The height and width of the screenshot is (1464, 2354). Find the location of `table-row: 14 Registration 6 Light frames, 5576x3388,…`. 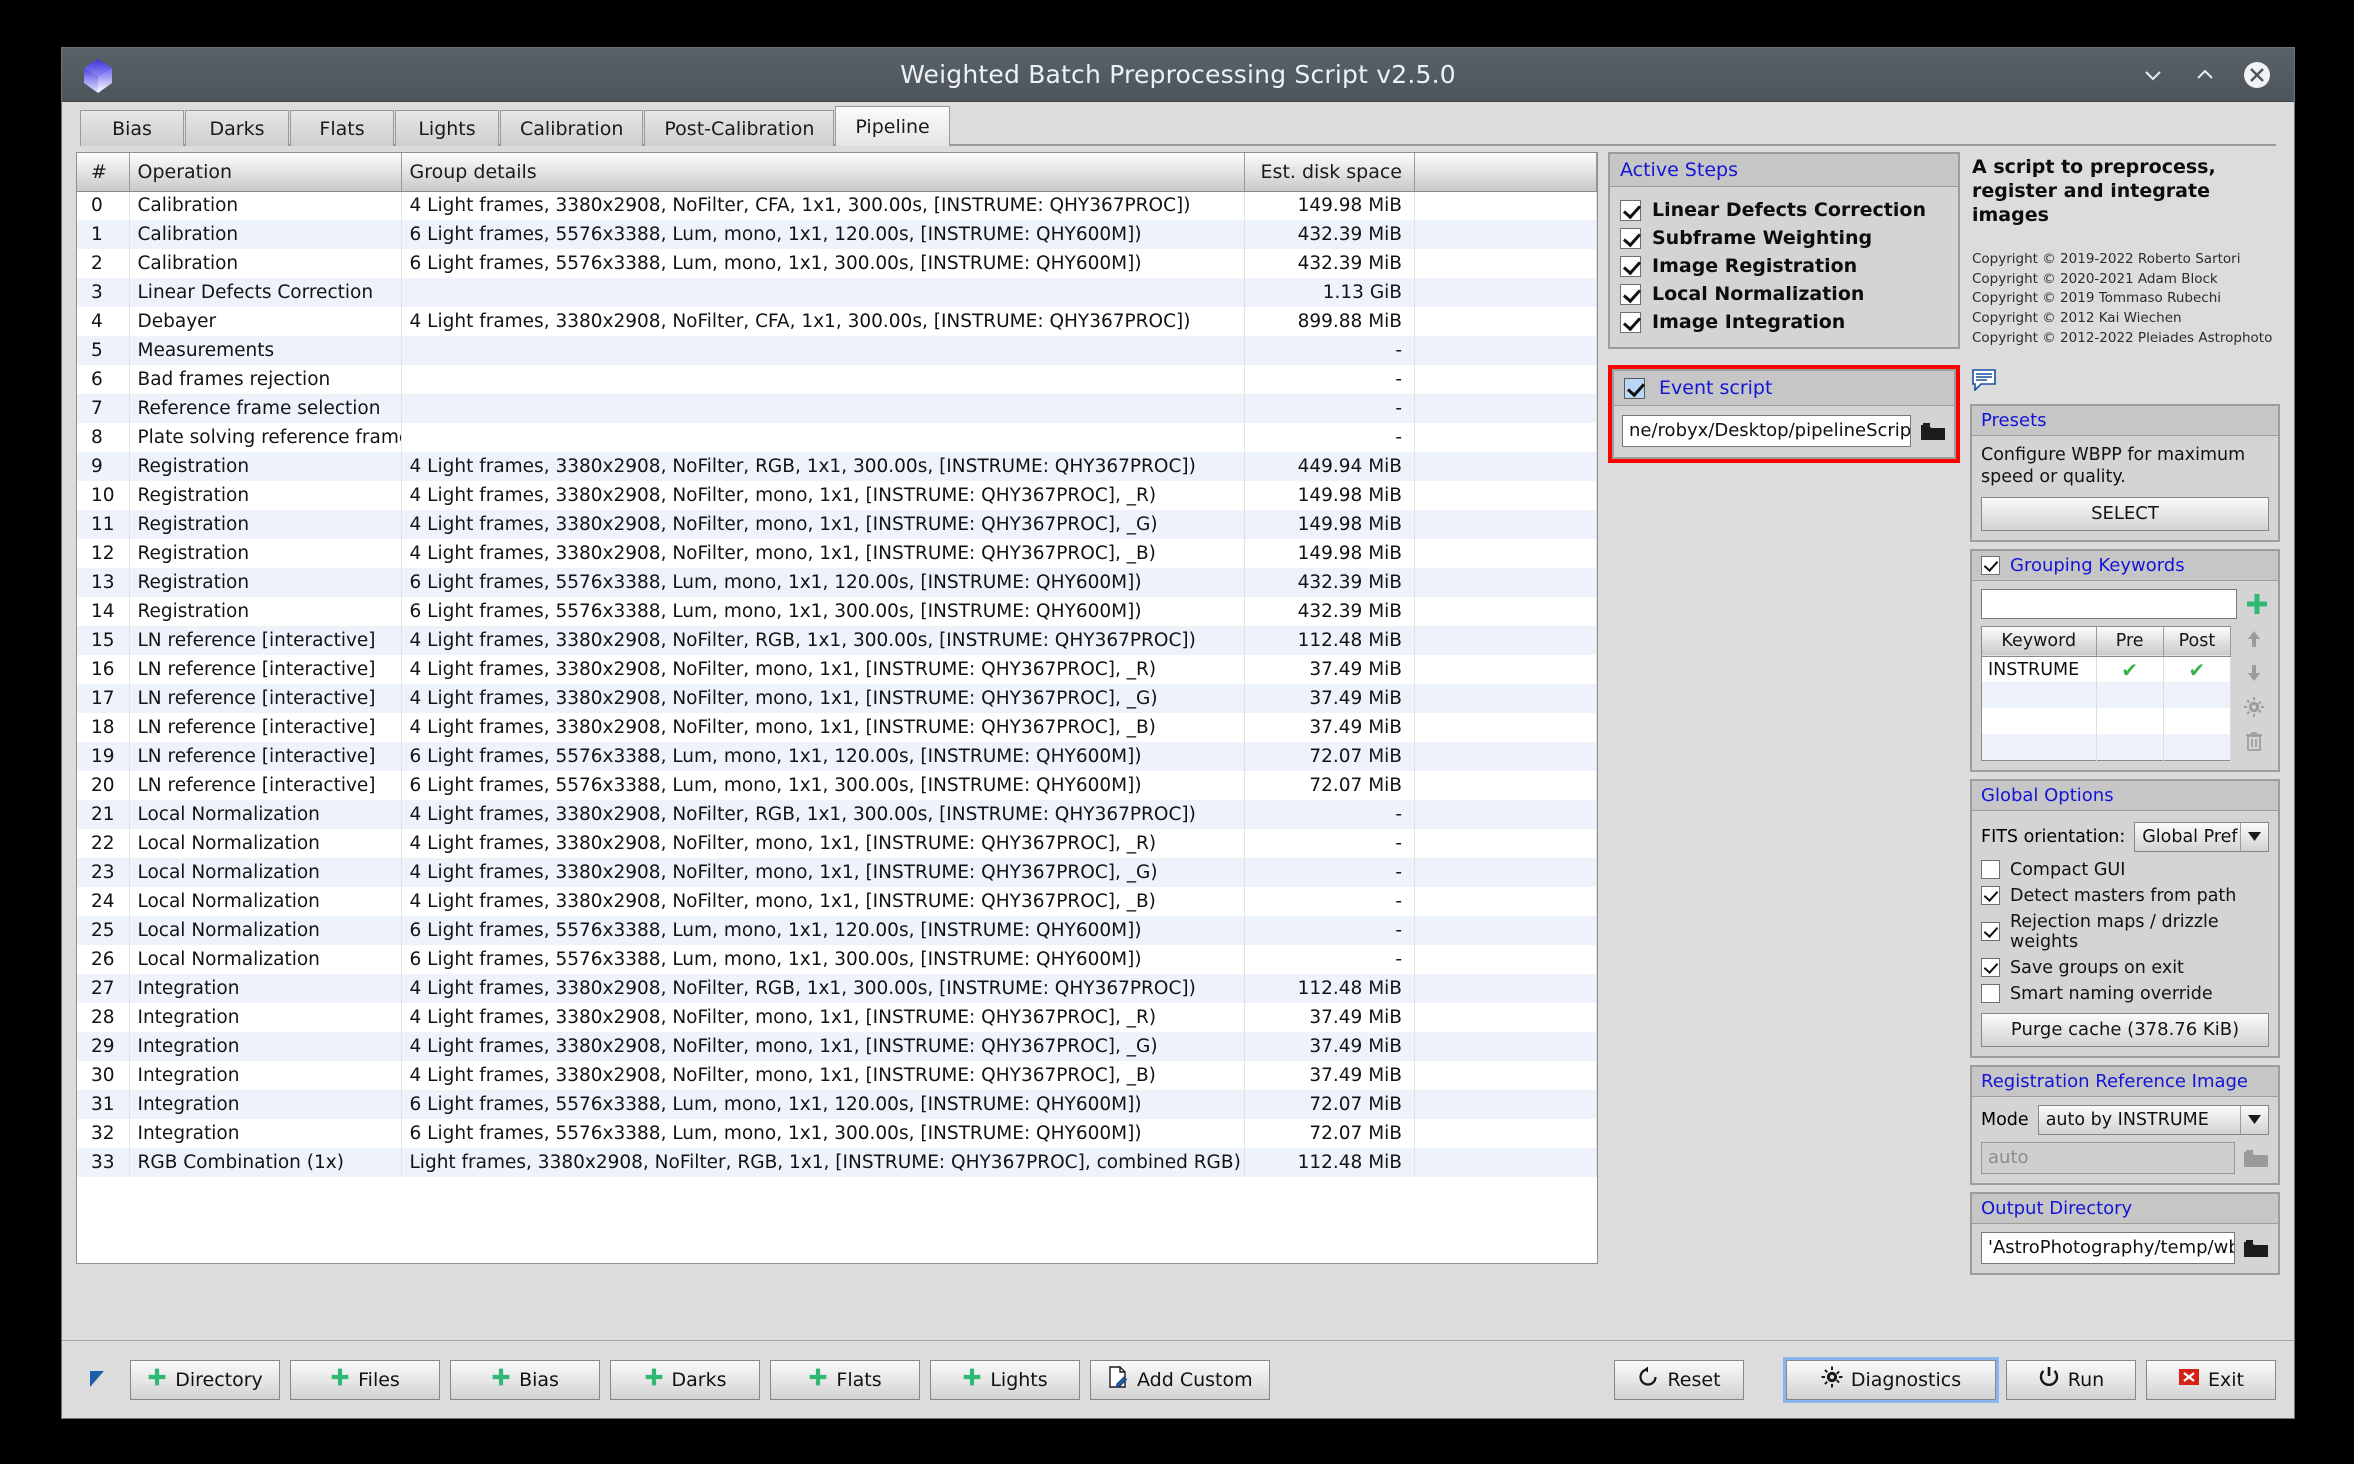

table-row: 14 Registration 6 Light frames, 5576x3388,… is located at coordinates (837, 611).